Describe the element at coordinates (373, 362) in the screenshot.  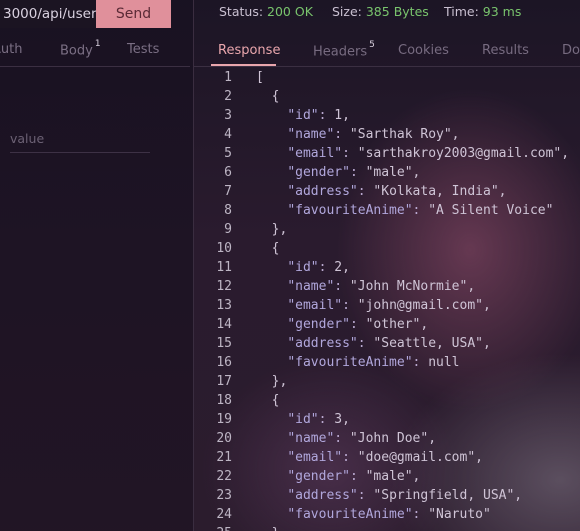
I see `code-text: "favouriteAnime": null` at that location.